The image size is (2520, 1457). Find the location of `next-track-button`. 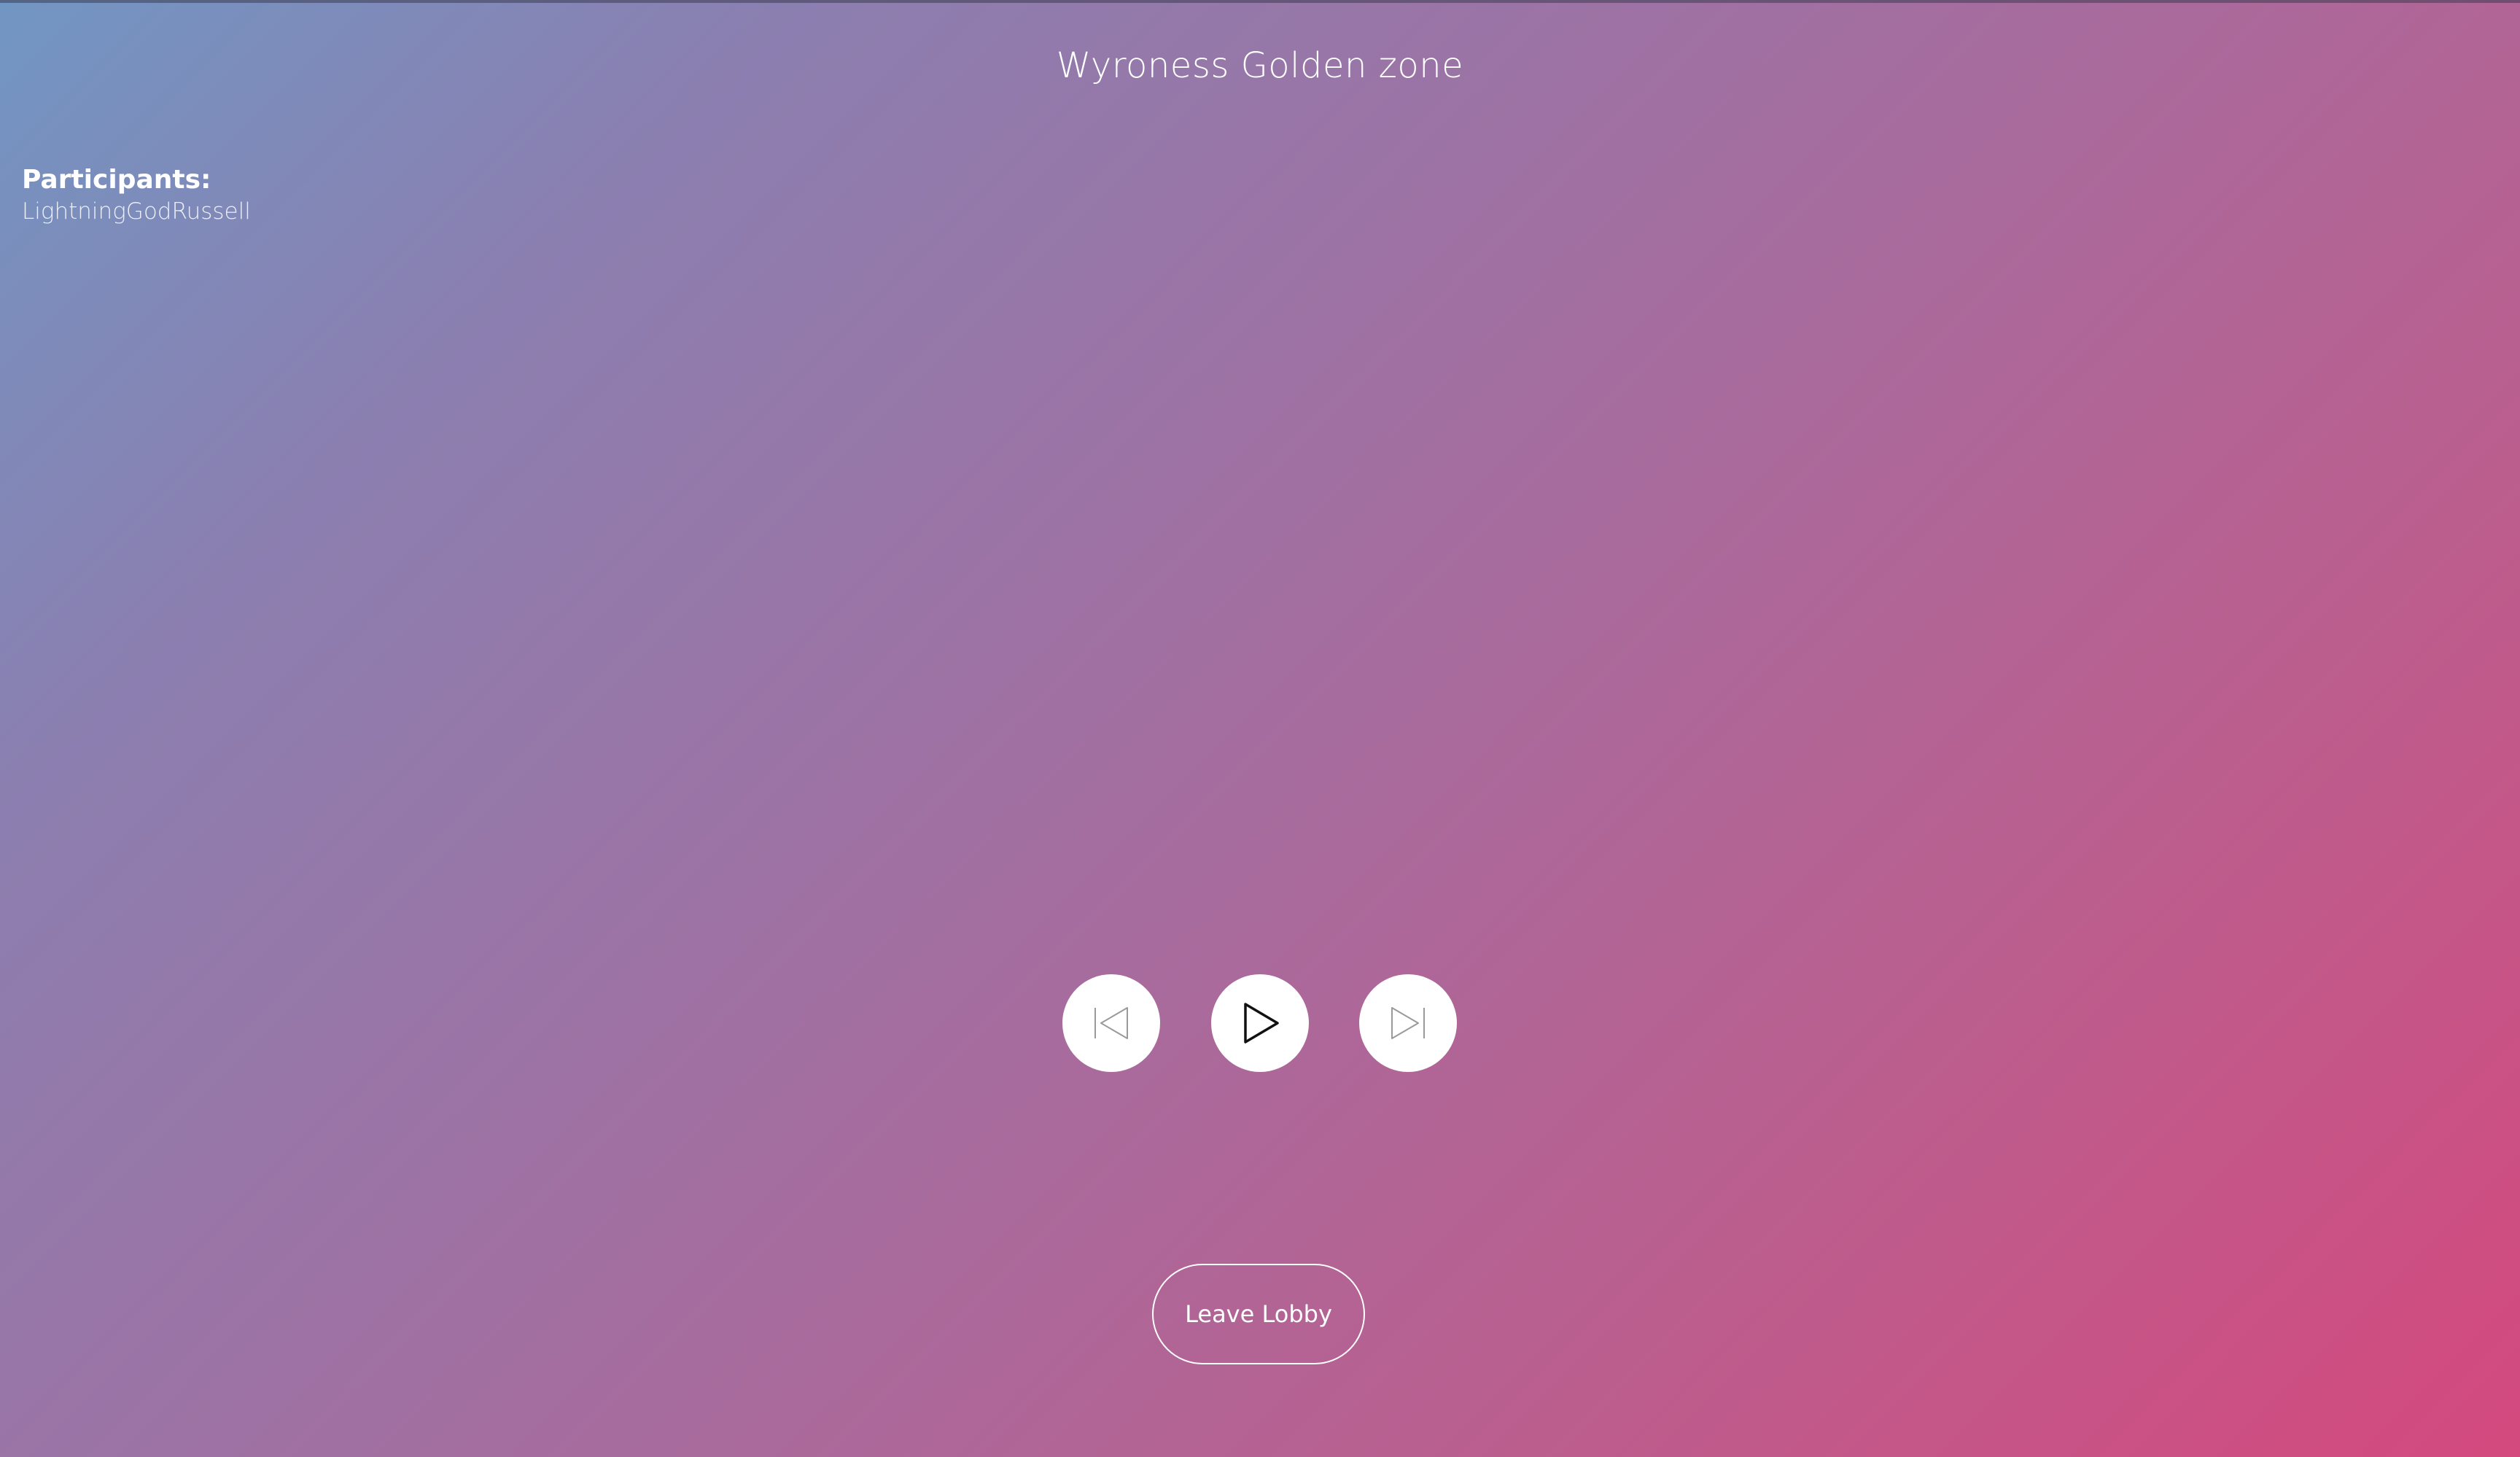

next-track-button is located at coordinates (1408, 1023).